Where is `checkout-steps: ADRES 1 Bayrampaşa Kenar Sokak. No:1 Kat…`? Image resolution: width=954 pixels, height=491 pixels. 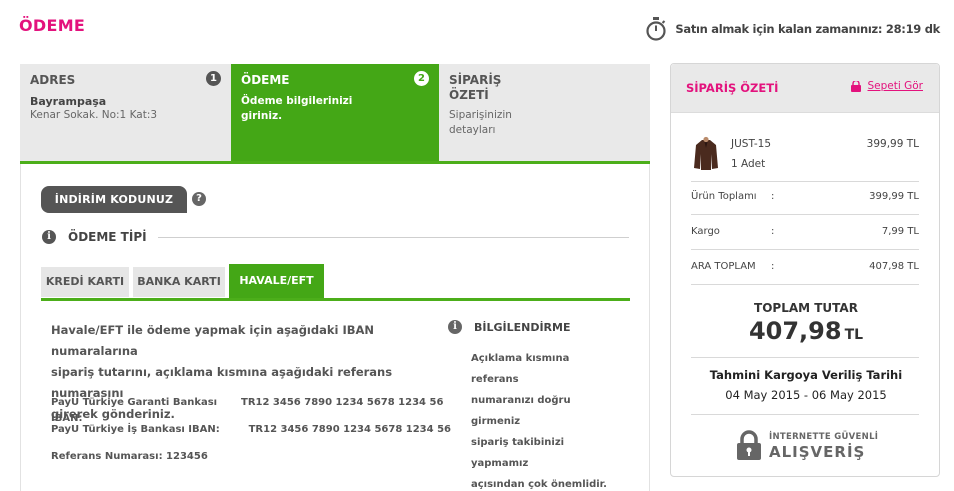 checkout-steps: ADRES 1 Bayrampaşa Kenar Sokak. No:1 Kat… is located at coordinates (335, 114).